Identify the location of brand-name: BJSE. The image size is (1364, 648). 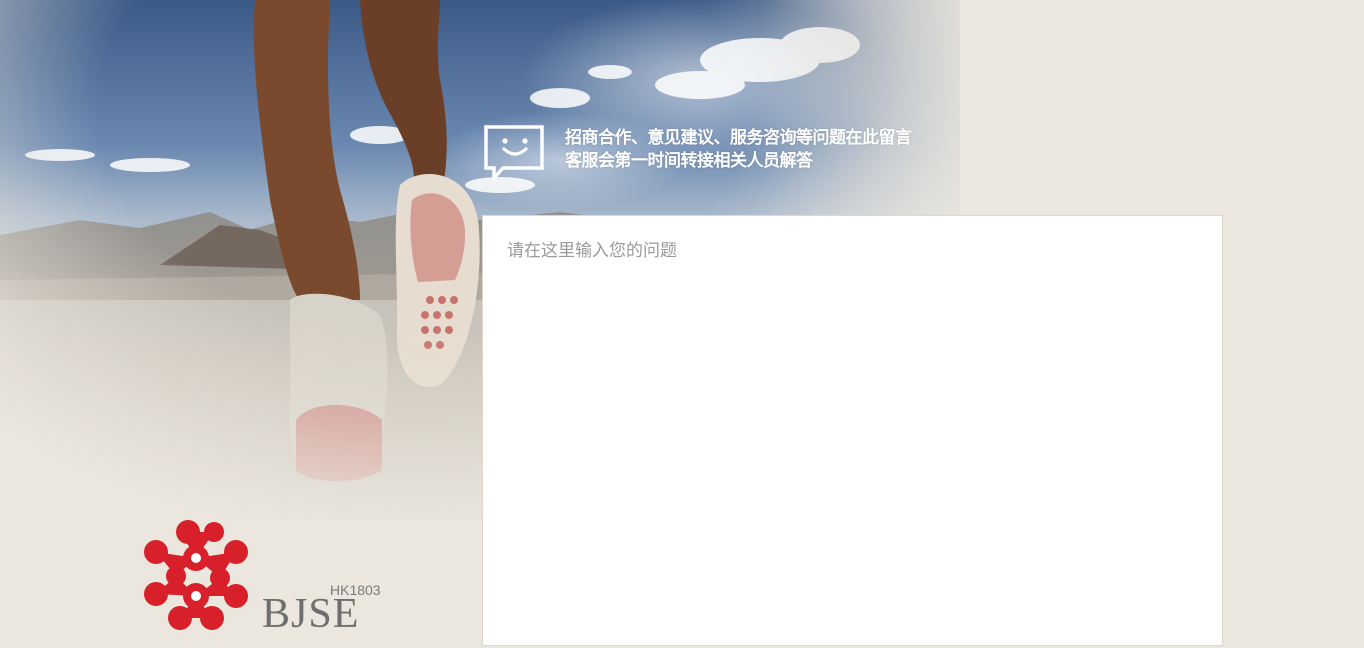
(311, 614).